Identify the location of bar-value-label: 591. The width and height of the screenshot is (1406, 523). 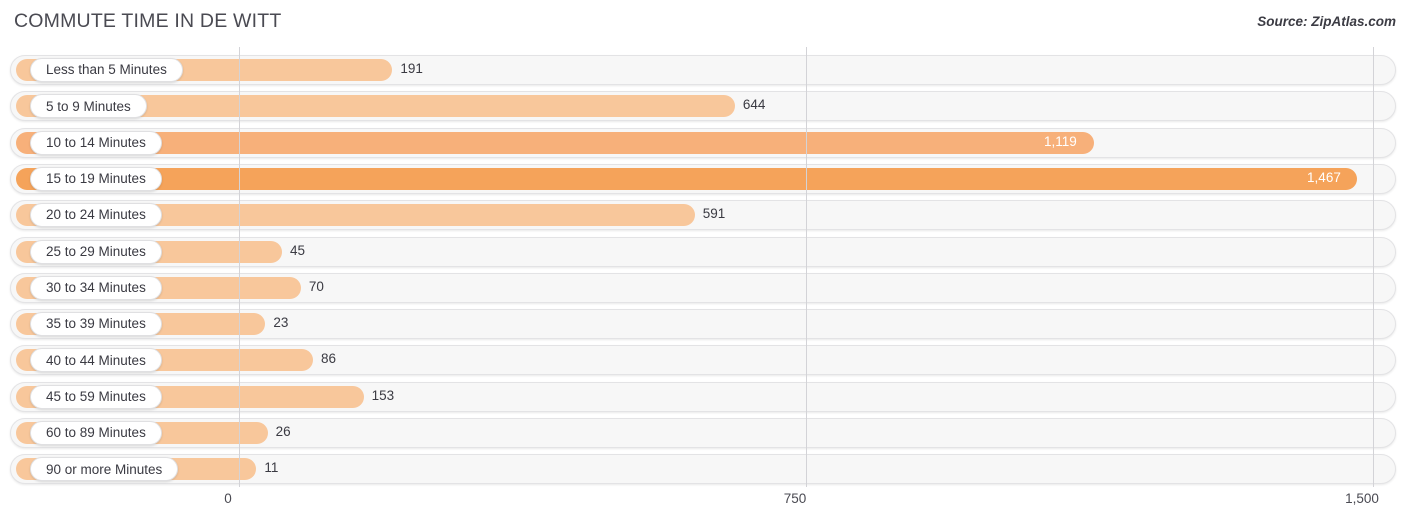
(714, 214).